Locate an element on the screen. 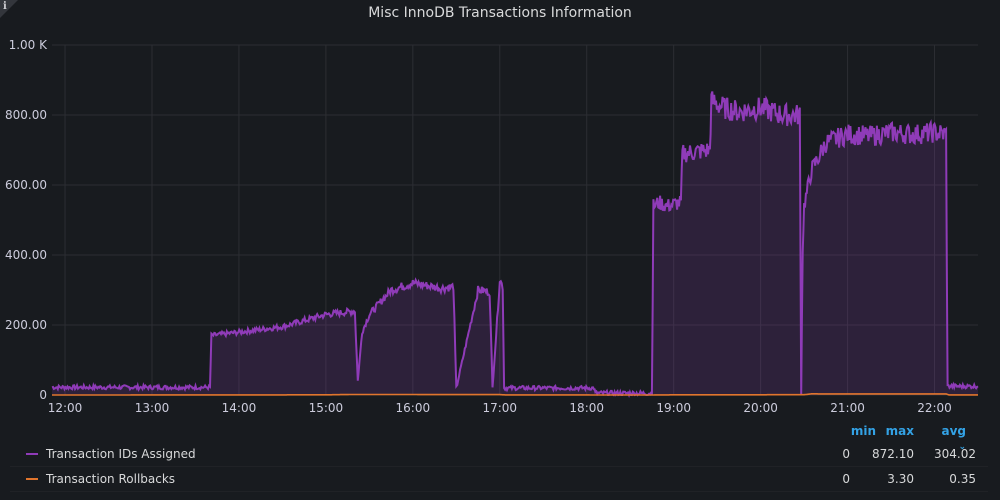 Image resolution: width=1000 pixels, height=500 pixels. y-tick-label: 800.00 is located at coordinates (26, 115).